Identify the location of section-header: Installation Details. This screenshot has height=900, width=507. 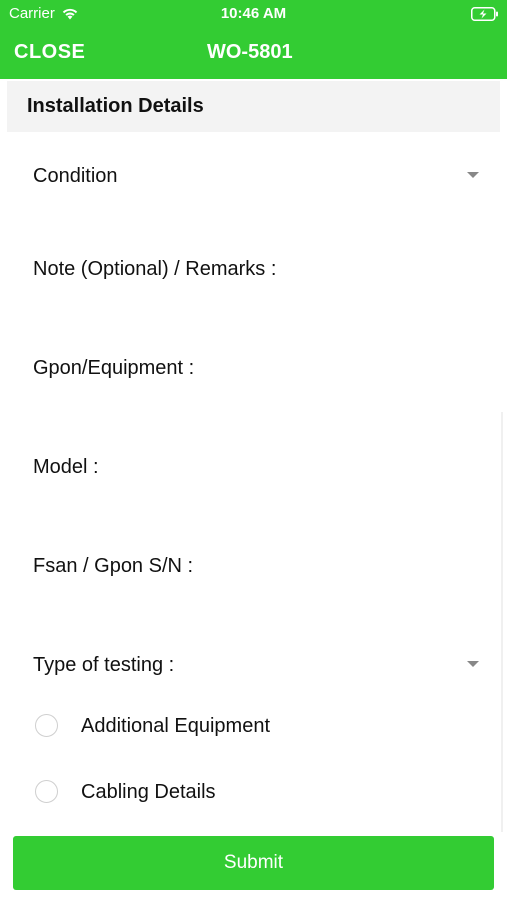
(253, 106).